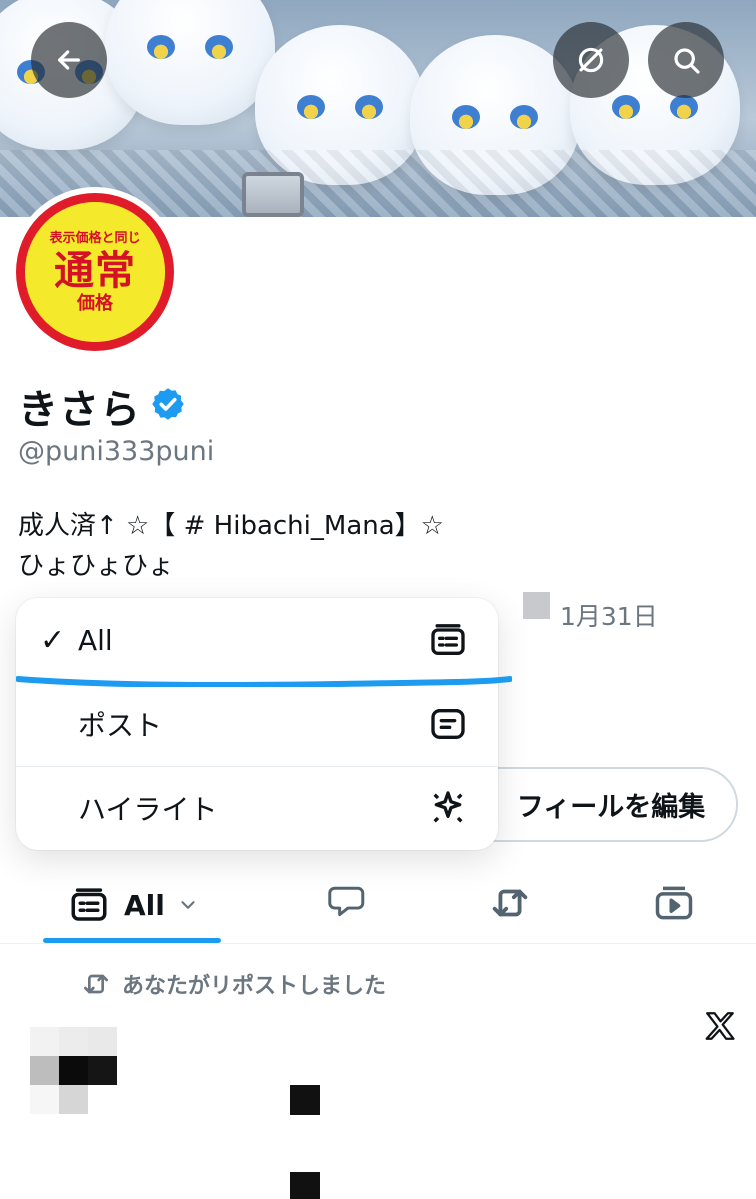 The width and height of the screenshot is (756, 1199). What do you see at coordinates (96, 566) in the screenshot?
I see `bio-line: ひょひょひょ` at bounding box center [96, 566].